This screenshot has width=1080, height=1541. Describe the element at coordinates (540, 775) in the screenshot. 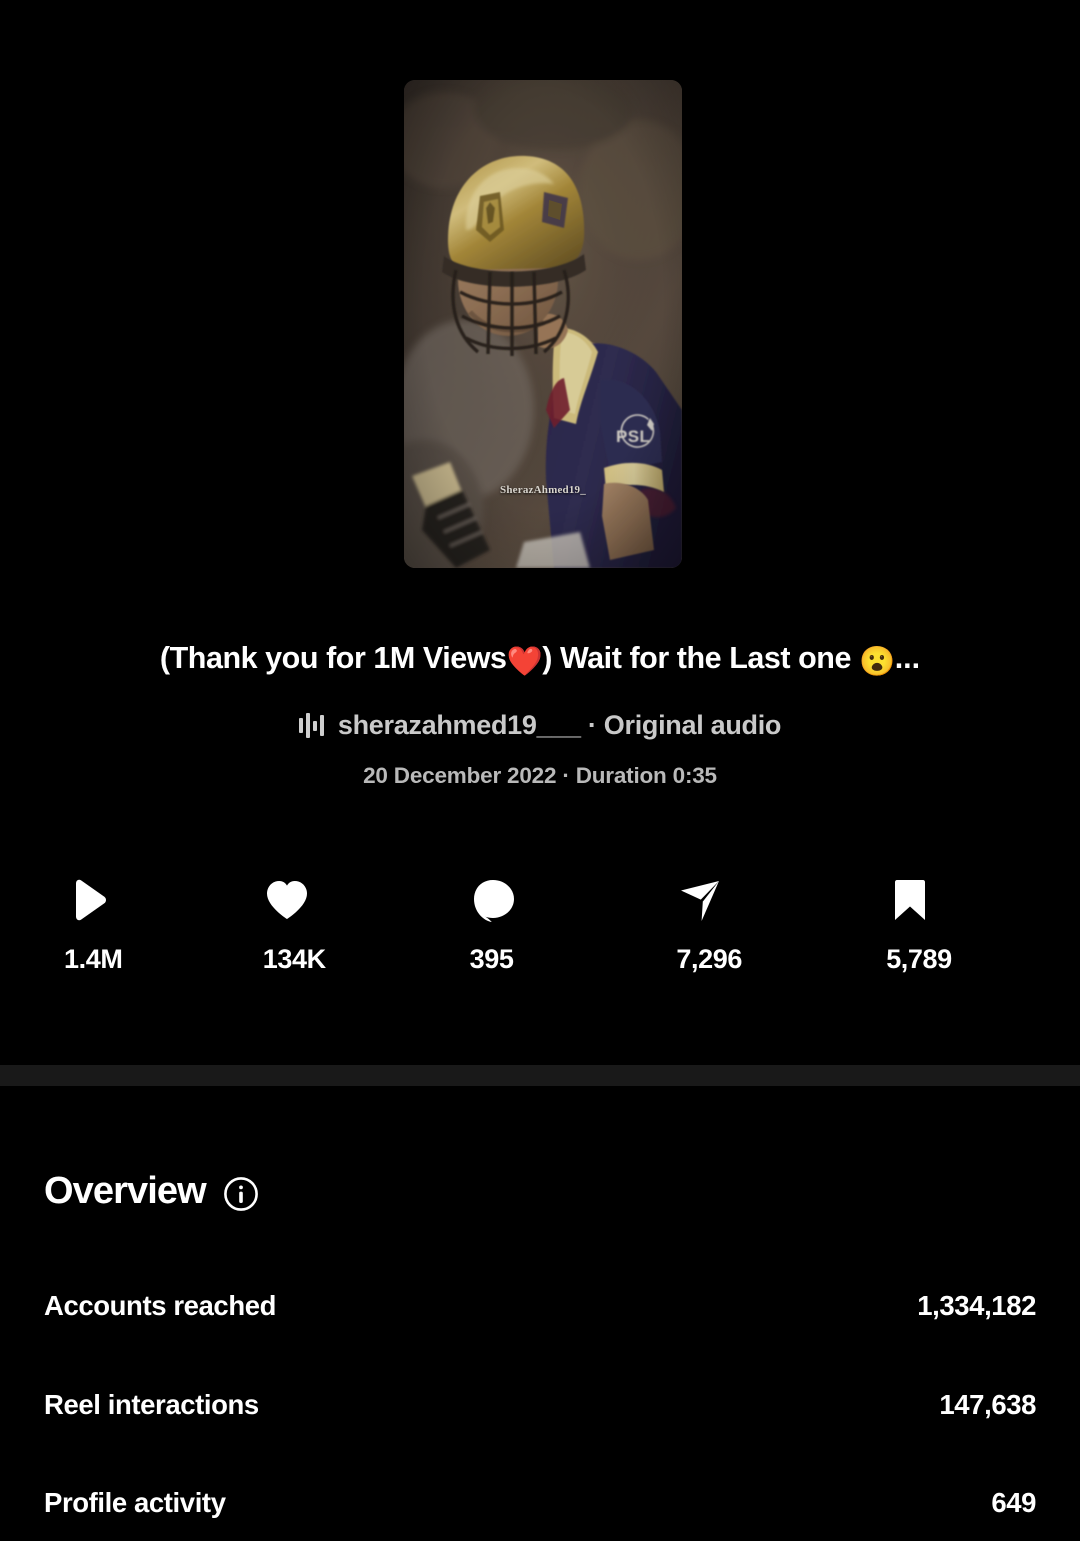

I see `post-meta-line: 20 December 2022 · Duration 0:35` at that location.